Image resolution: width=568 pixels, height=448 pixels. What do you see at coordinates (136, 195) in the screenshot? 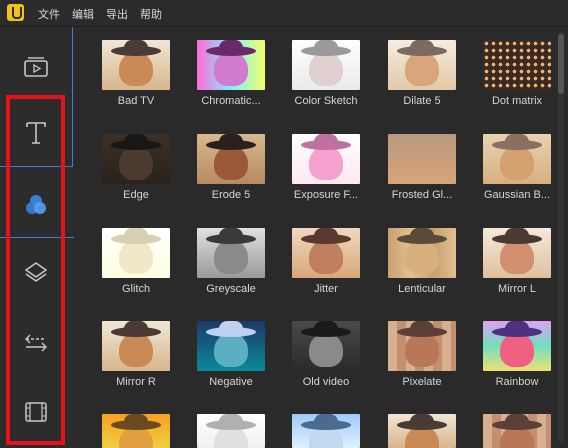
I see `filter-label: Edge` at bounding box center [136, 195].